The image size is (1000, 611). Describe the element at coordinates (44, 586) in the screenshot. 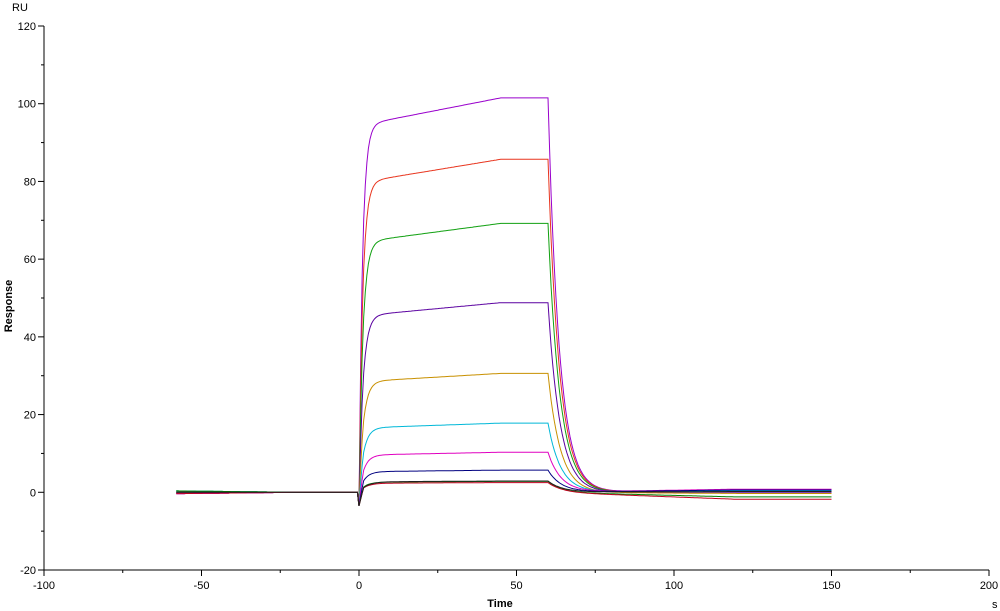

I see `x-tick-label: -100` at that location.